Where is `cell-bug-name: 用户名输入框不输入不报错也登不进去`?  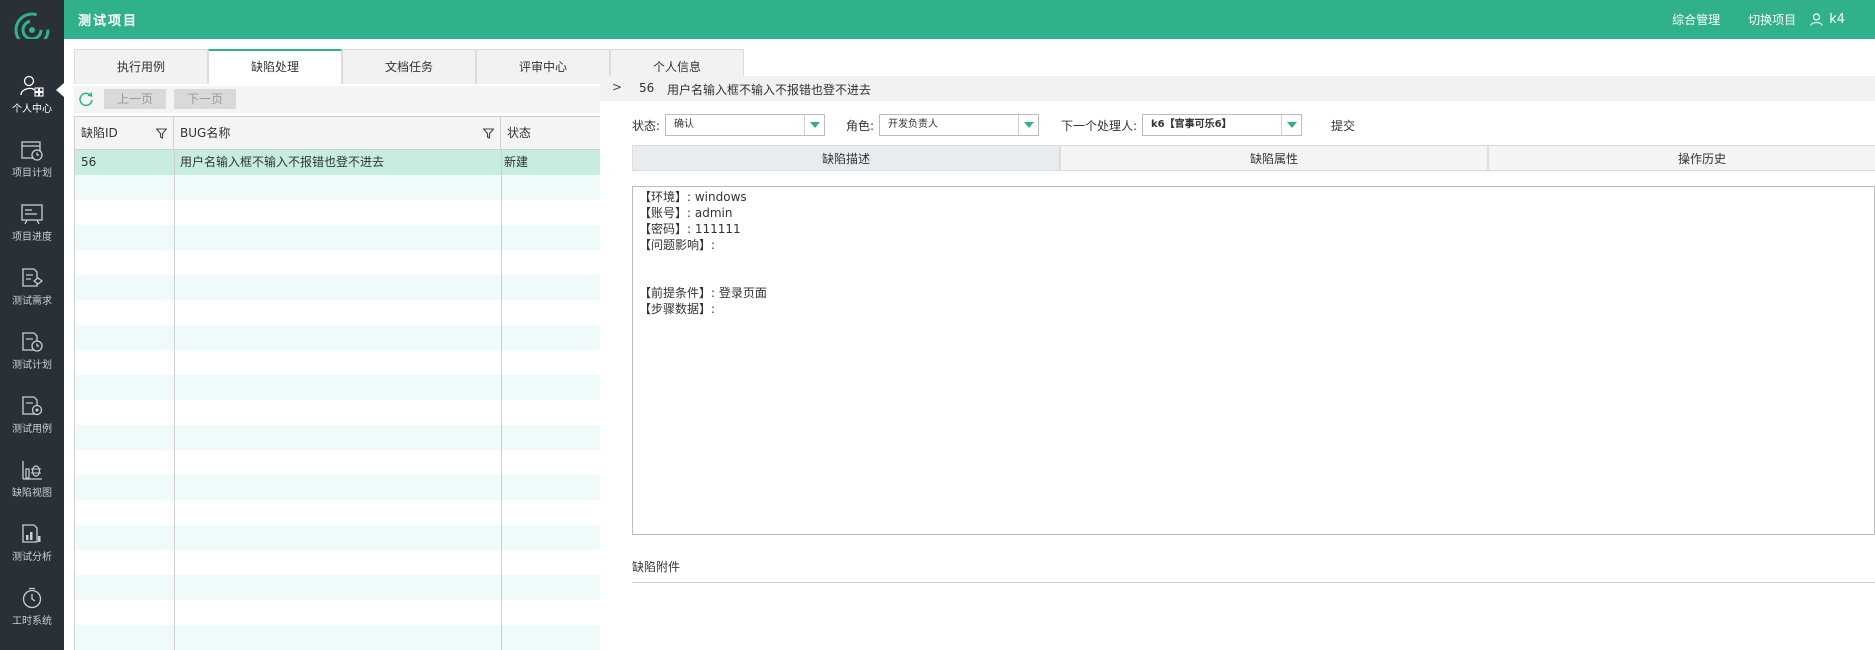 cell-bug-name: 用户名输入框不输入不报错也登不进去 is located at coordinates (282, 162).